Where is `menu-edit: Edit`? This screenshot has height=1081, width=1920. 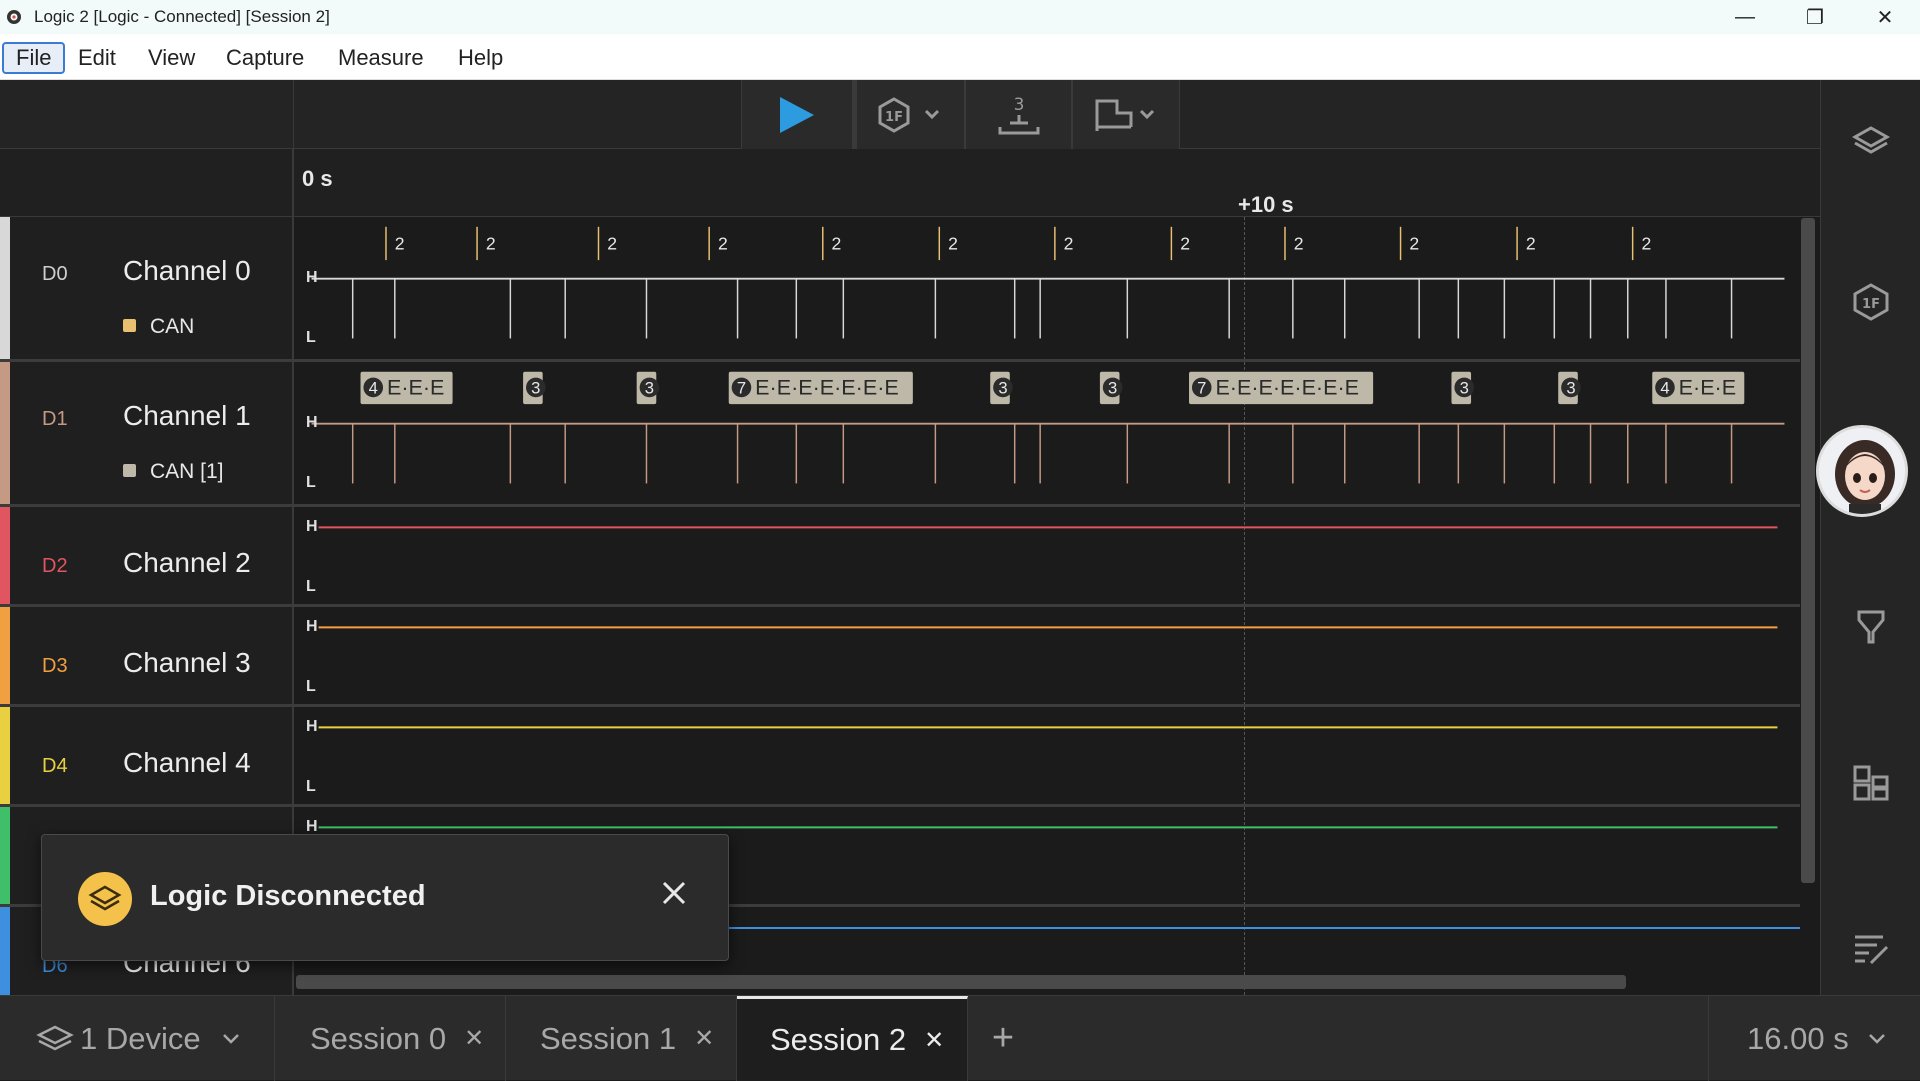 menu-edit: Edit is located at coordinates (97, 58).